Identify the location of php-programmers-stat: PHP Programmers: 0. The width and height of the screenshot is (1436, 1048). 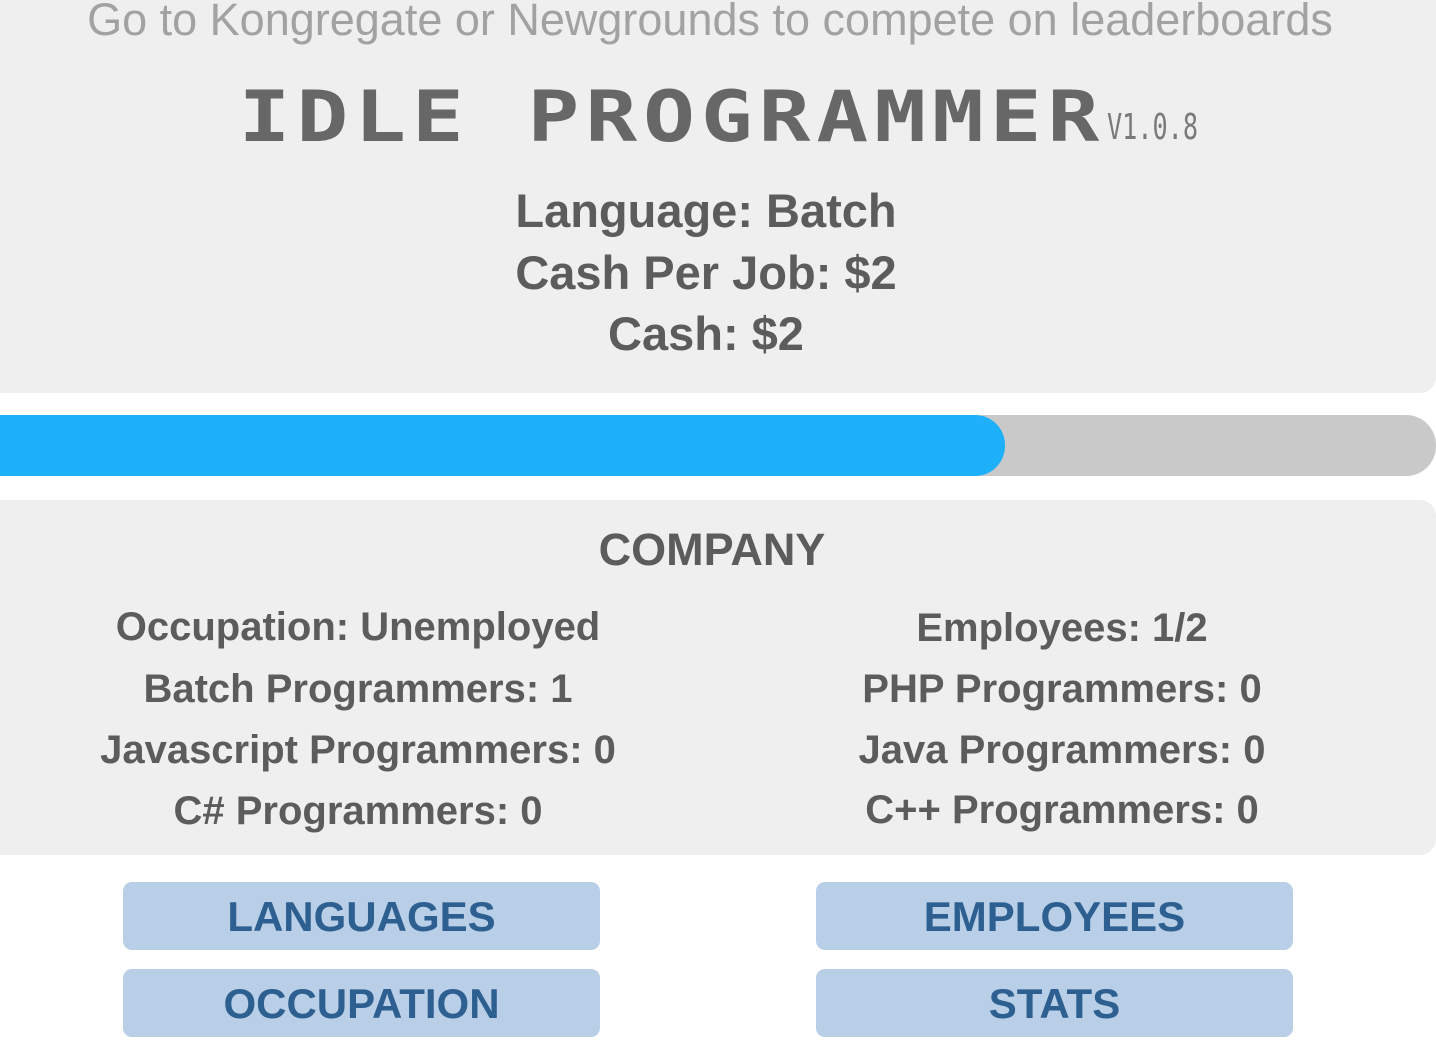
(1062, 689).